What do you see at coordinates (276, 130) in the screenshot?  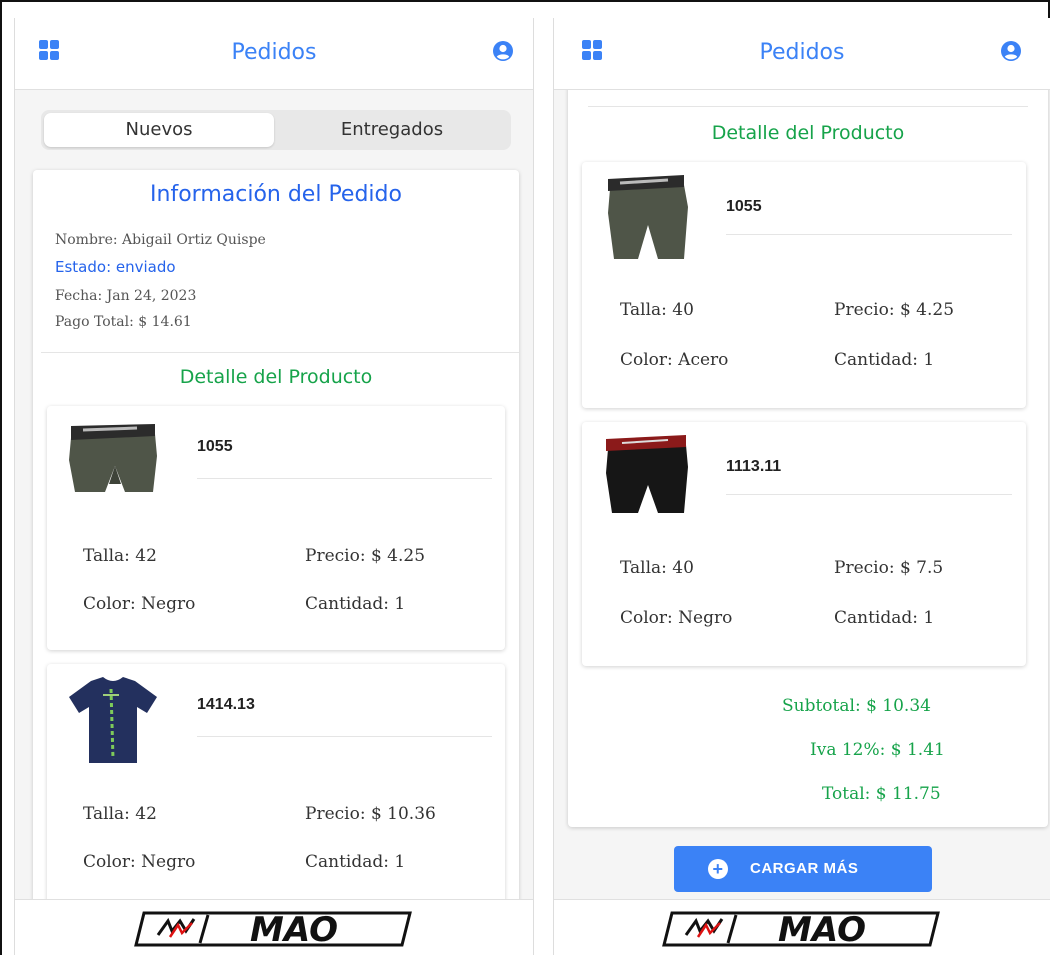 I see `orders-segment: Nuevos Entregados` at bounding box center [276, 130].